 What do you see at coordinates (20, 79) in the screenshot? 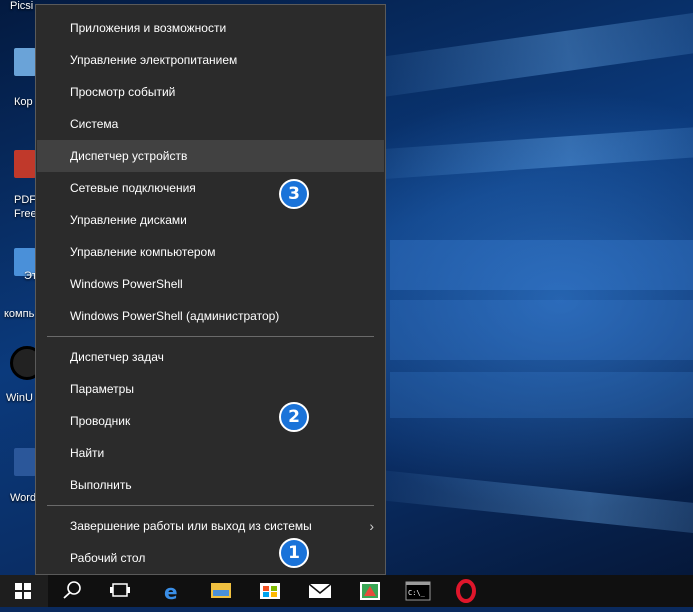
I see `desktop-icon-recycle-bin: Кор` at bounding box center [20, 79].